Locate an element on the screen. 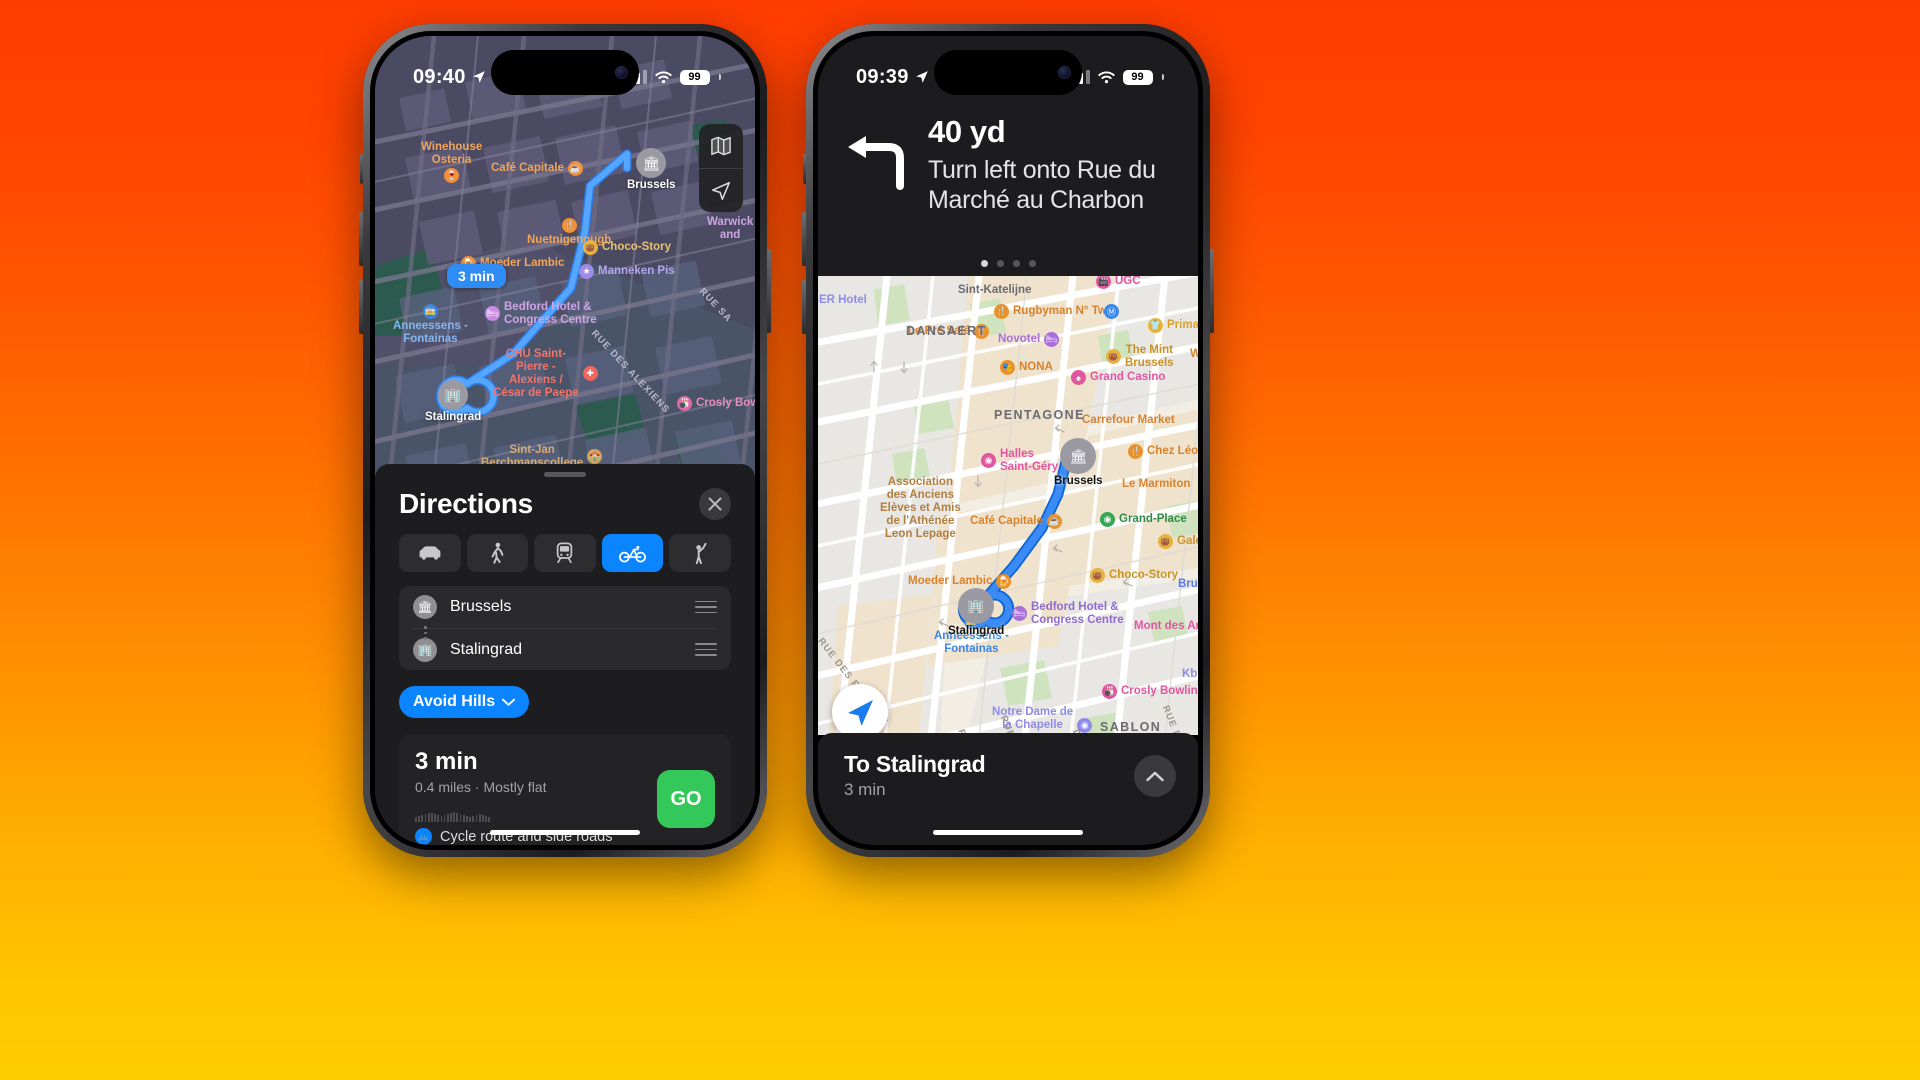 The height and width of the screenshot is (1080, 1920). route-field-origin: 🏛 Brussels is located at coordinates (565, 607).